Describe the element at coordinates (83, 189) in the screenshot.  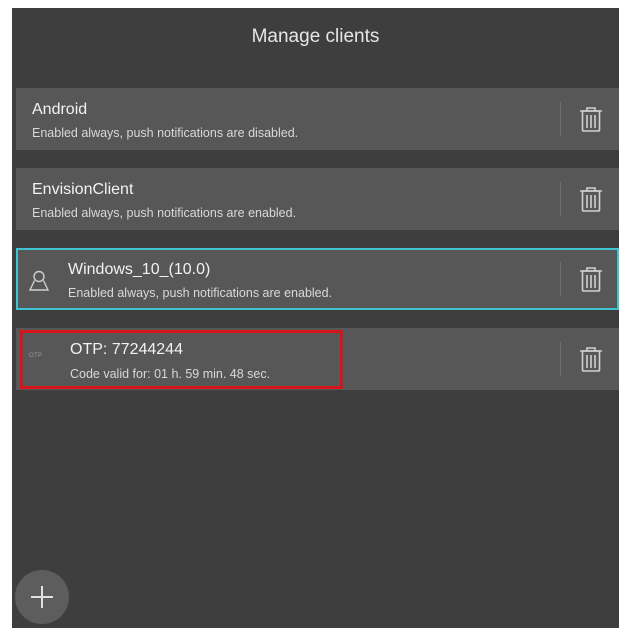
I see `client-name: EnvisionClient` at that location.